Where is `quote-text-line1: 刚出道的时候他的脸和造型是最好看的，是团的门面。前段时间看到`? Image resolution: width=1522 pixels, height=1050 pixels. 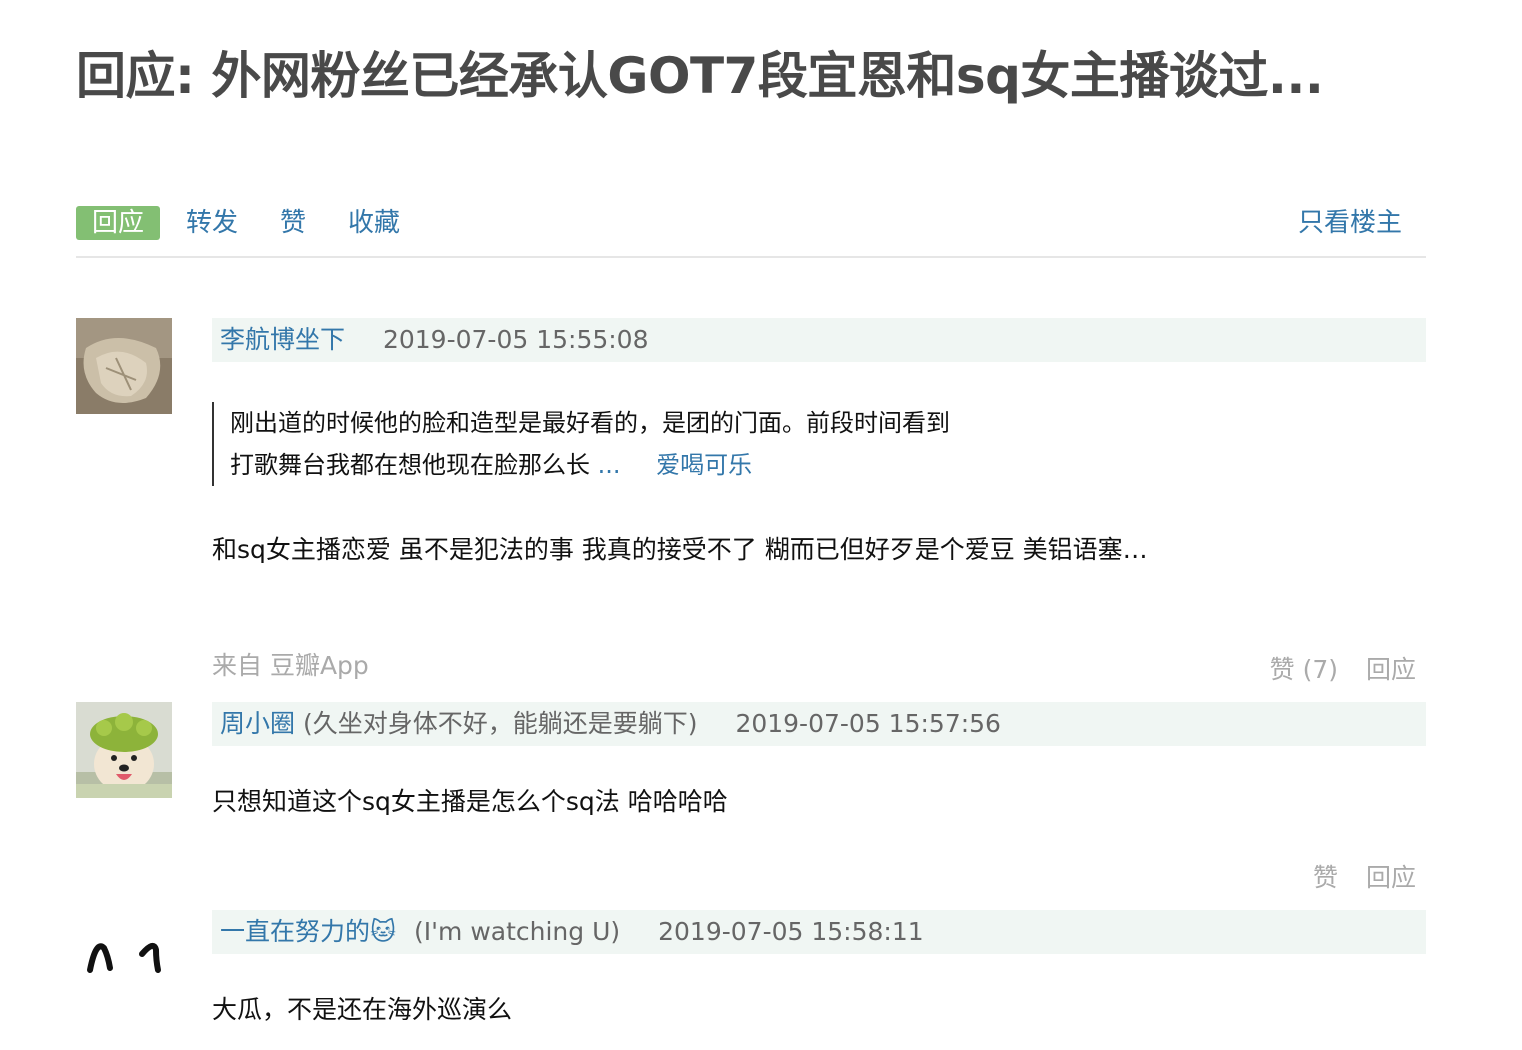 quote-text-line1: 刚出道的时候他的脸和造型是最好看的，是团的门面。前段时间看到 is located at coordinates (590, 423).